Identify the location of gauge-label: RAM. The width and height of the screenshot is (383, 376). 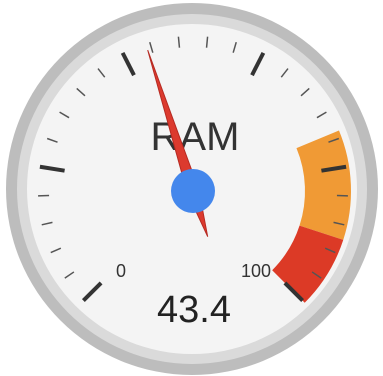
(195, 137).